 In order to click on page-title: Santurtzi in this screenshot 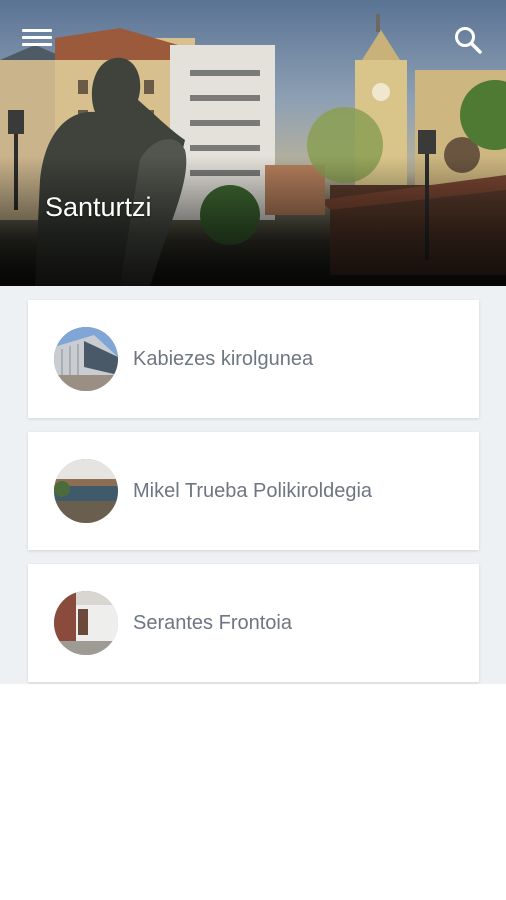, I will do `click(98, 207)`.